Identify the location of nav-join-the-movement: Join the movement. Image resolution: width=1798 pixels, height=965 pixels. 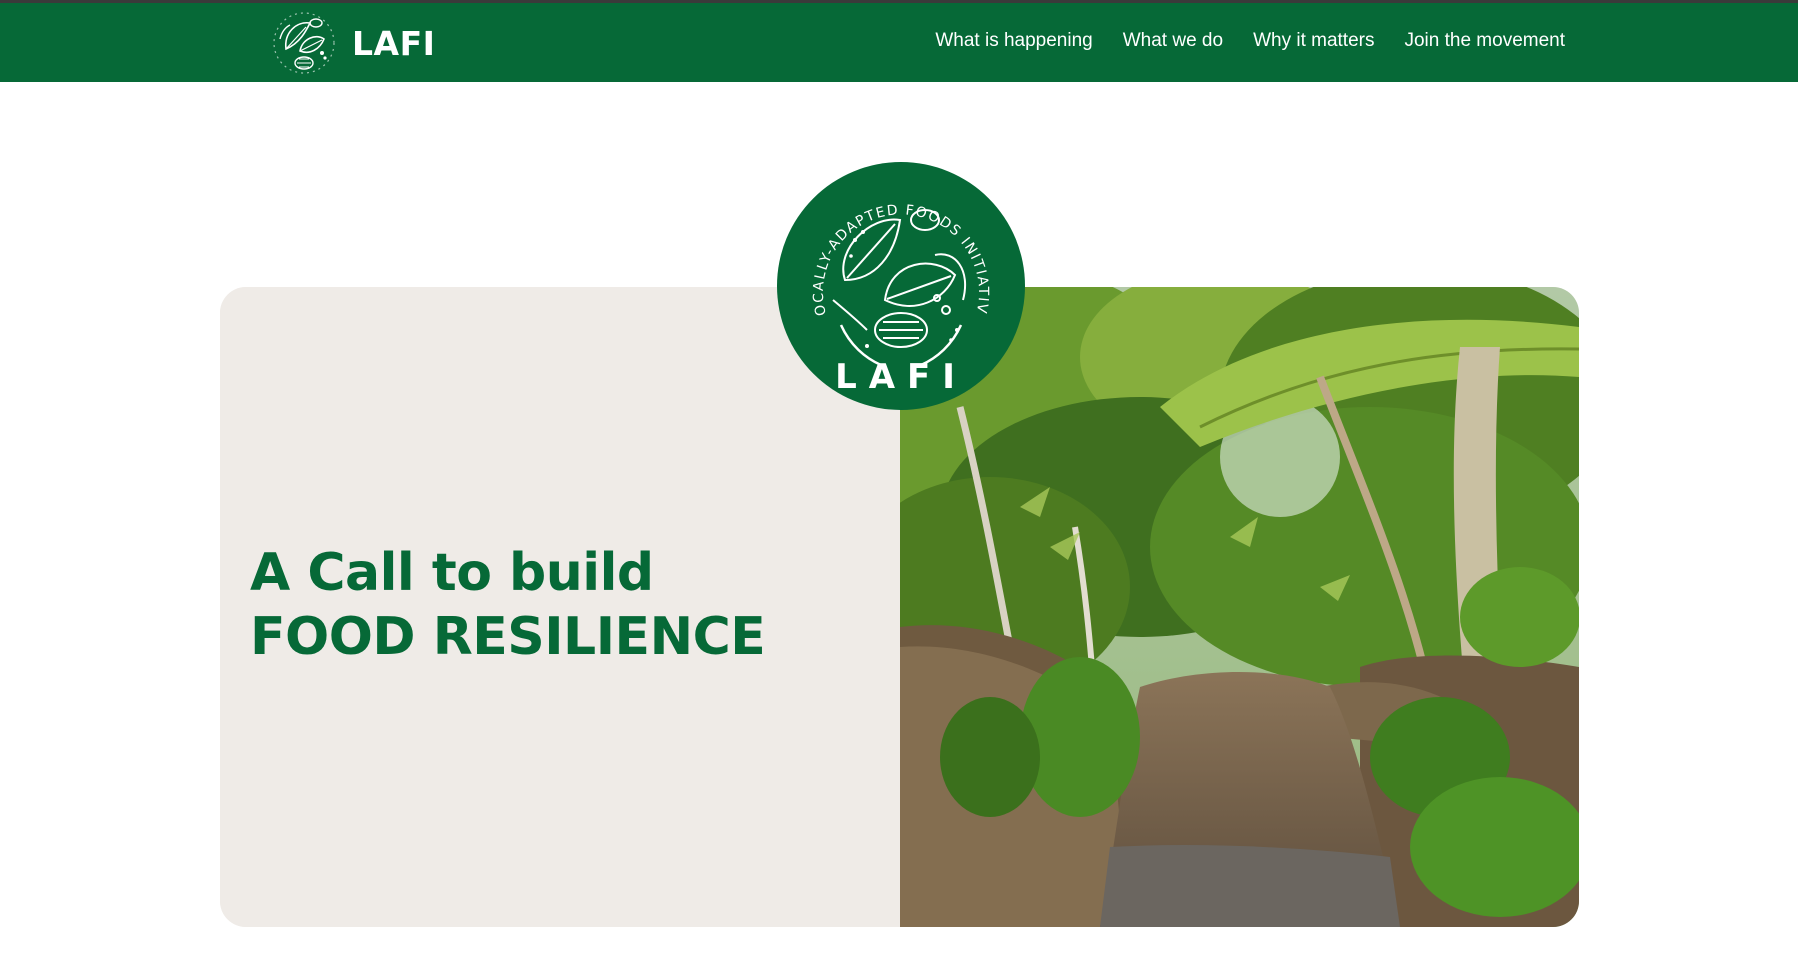
(1484, 41).